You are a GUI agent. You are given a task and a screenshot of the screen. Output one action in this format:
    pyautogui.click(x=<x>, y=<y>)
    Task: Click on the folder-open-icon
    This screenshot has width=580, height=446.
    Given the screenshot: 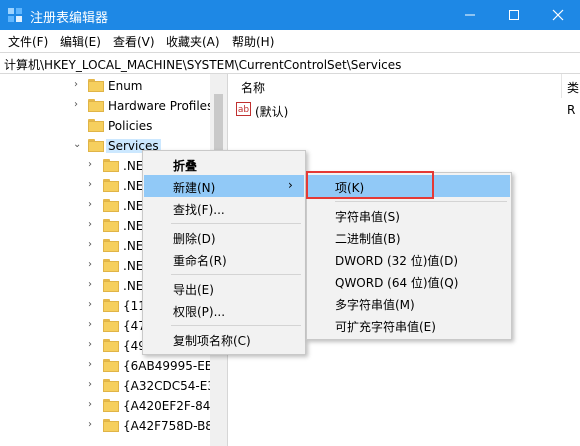 What is the action you would take?
    pyautogui.click(x=96, y=145)
    